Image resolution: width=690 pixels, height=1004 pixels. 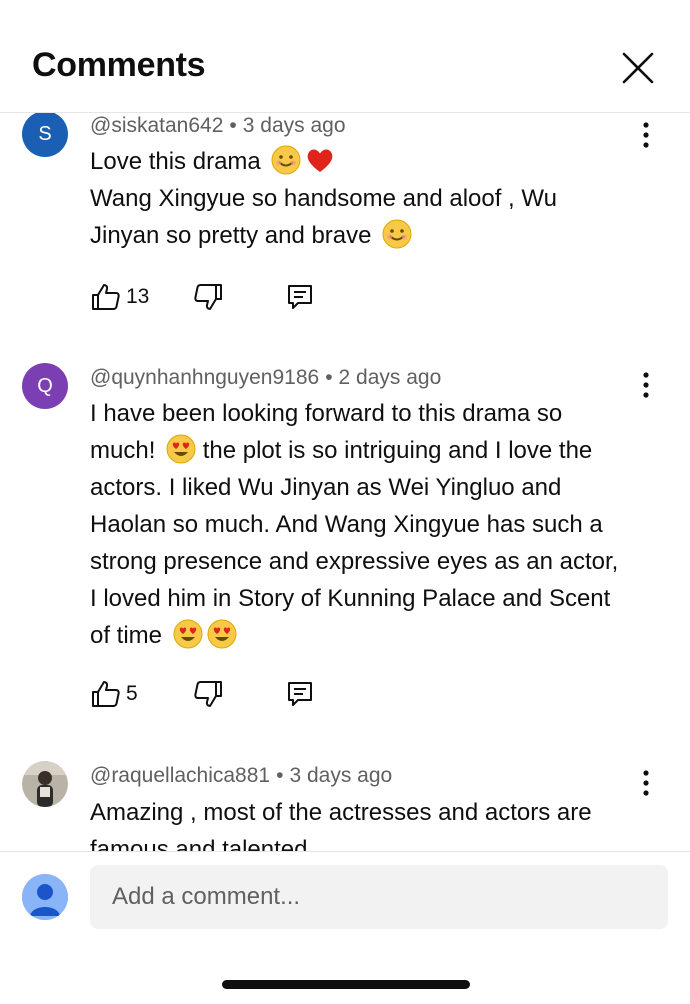 I want to click on comments-header: Comments, so click(x=345, y=56).